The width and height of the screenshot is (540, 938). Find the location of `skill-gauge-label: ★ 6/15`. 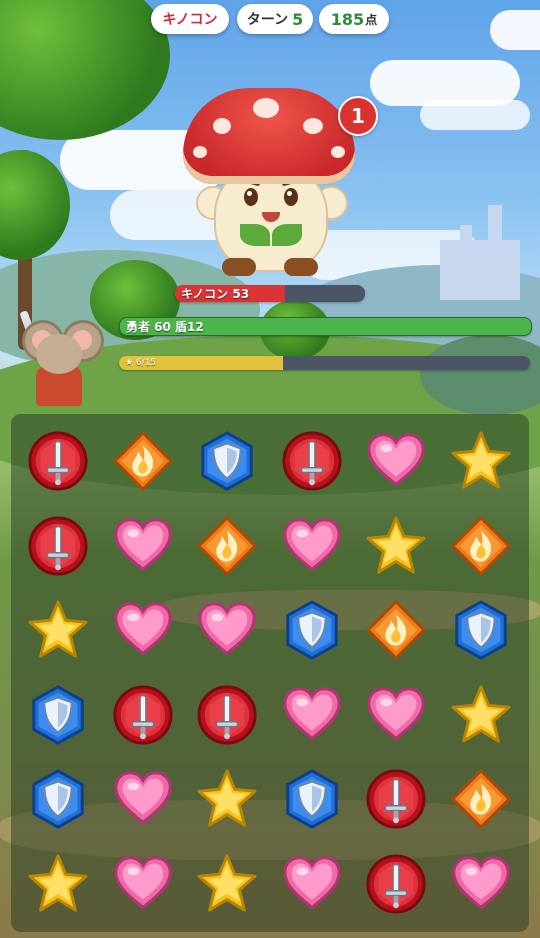

skill-gauge-label: ★ 6/15 is located at coordinates (141, 363).